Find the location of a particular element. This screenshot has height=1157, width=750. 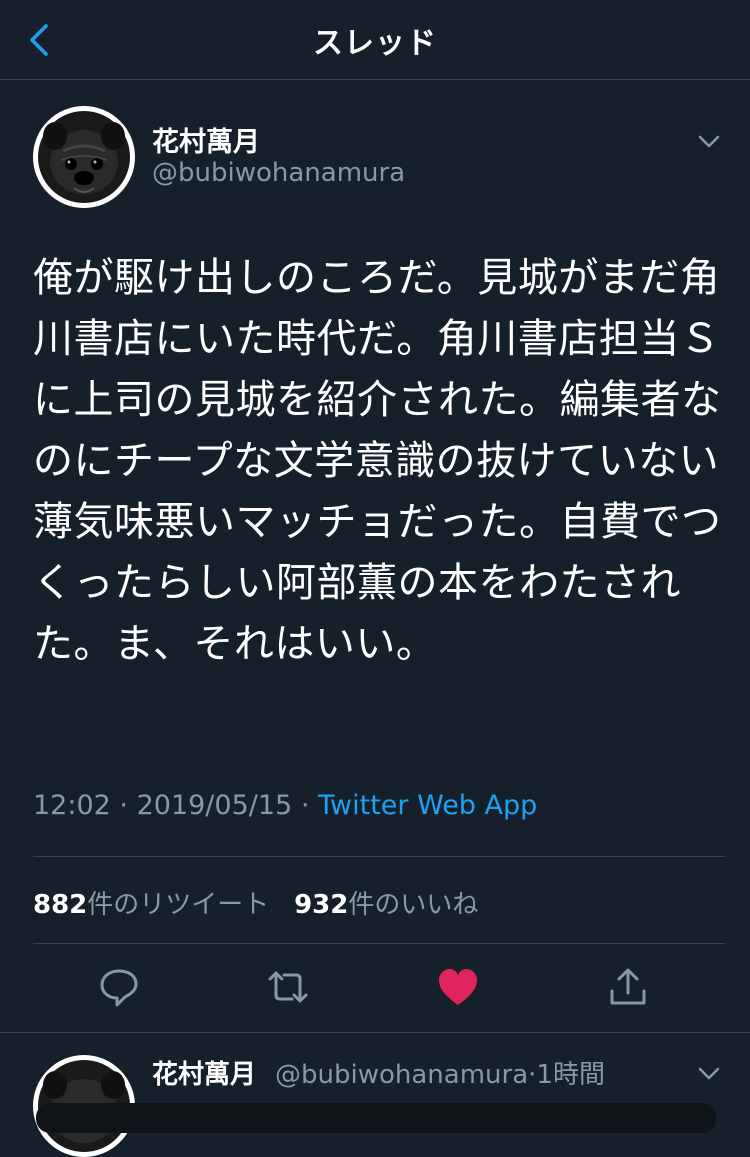

likes-label: 件のいいね is located at coordinates (413, 905).